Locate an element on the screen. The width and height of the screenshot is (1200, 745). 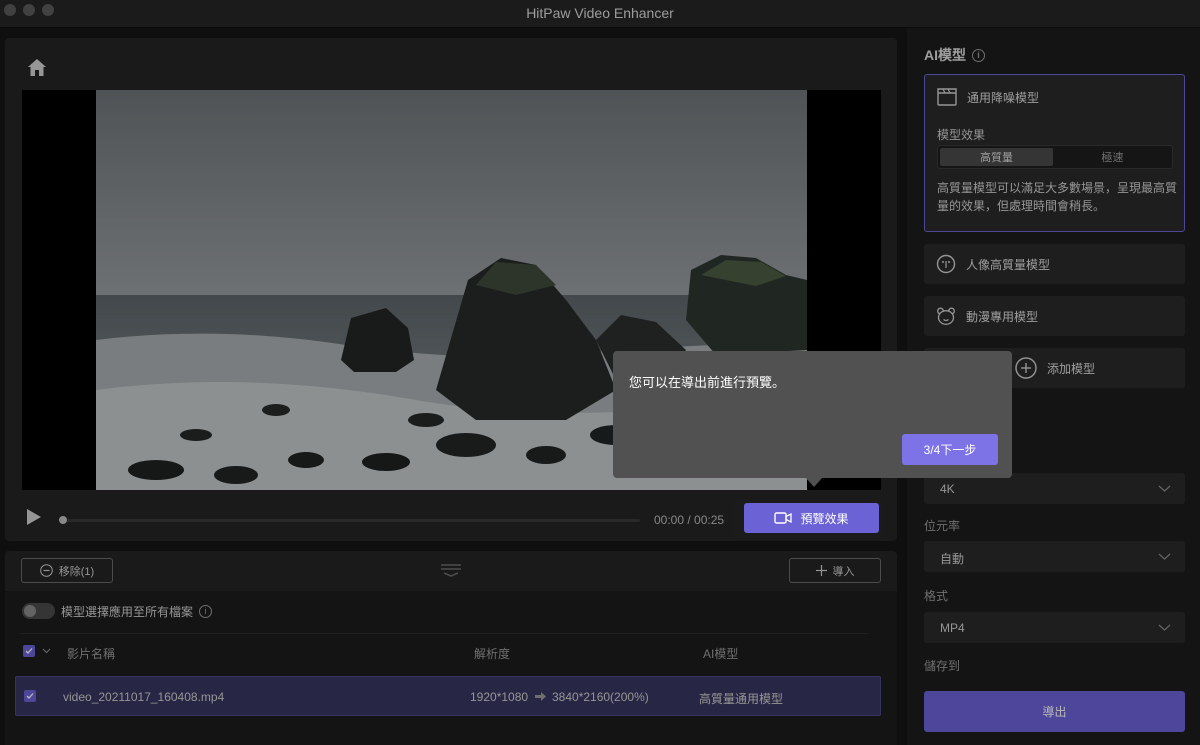
tooltip-text: 您可以在導出前進行預覽。 is located at coordinates (707, 382).